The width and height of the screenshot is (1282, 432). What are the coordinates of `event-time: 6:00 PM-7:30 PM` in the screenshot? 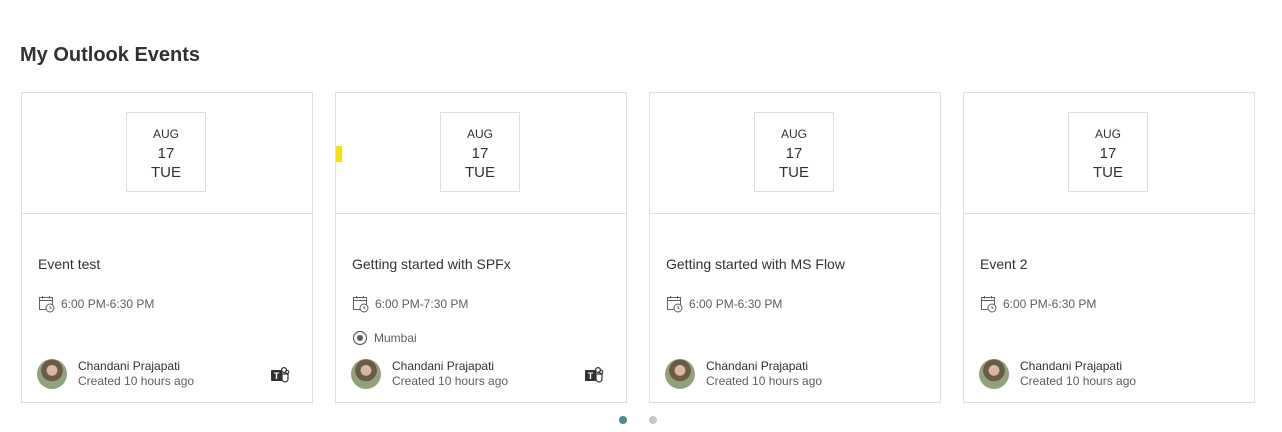 It's located at (422, 304).